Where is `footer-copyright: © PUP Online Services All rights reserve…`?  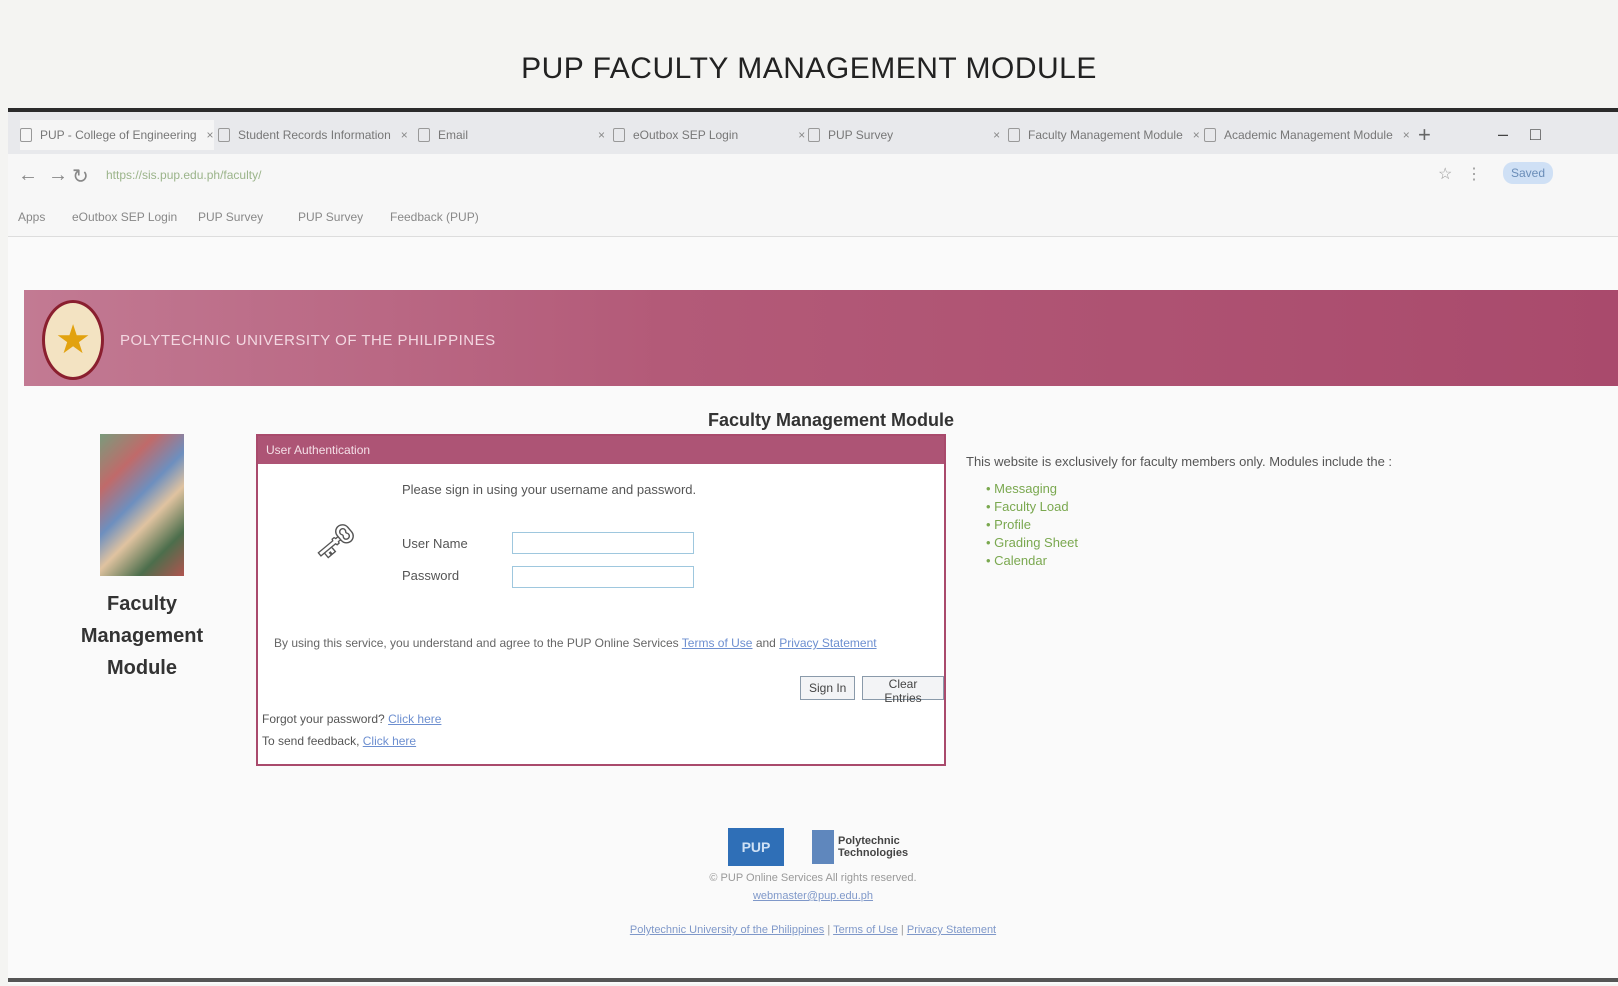 footer-copyright: © PUP Online Services All rights reserve… is located at coordinates (813, 878).